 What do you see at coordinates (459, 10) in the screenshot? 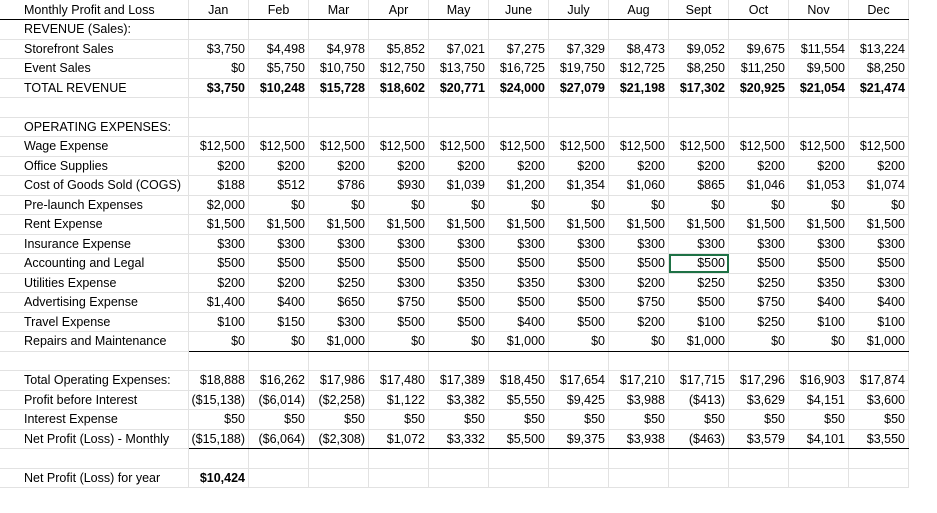
I see `month-header: May` at bounding box center [459, 10].